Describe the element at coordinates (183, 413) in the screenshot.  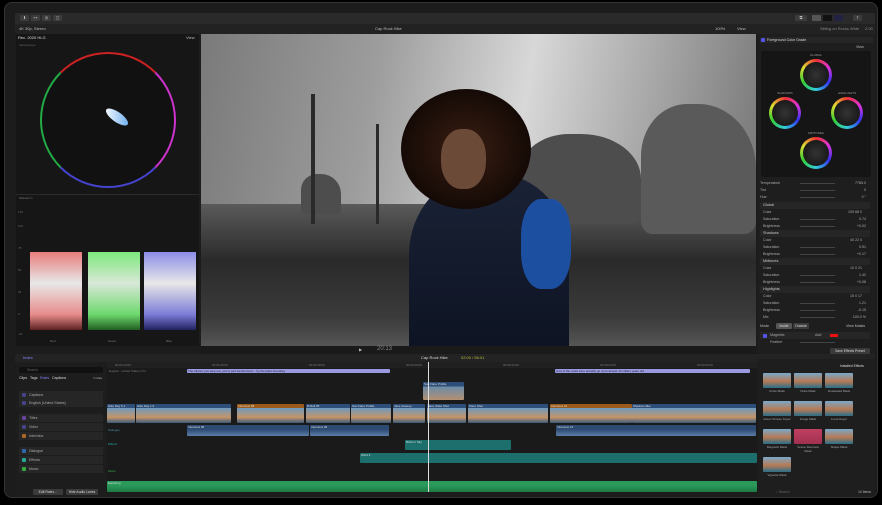
I see `primary-clip: Hike Day 1.6` at that location.